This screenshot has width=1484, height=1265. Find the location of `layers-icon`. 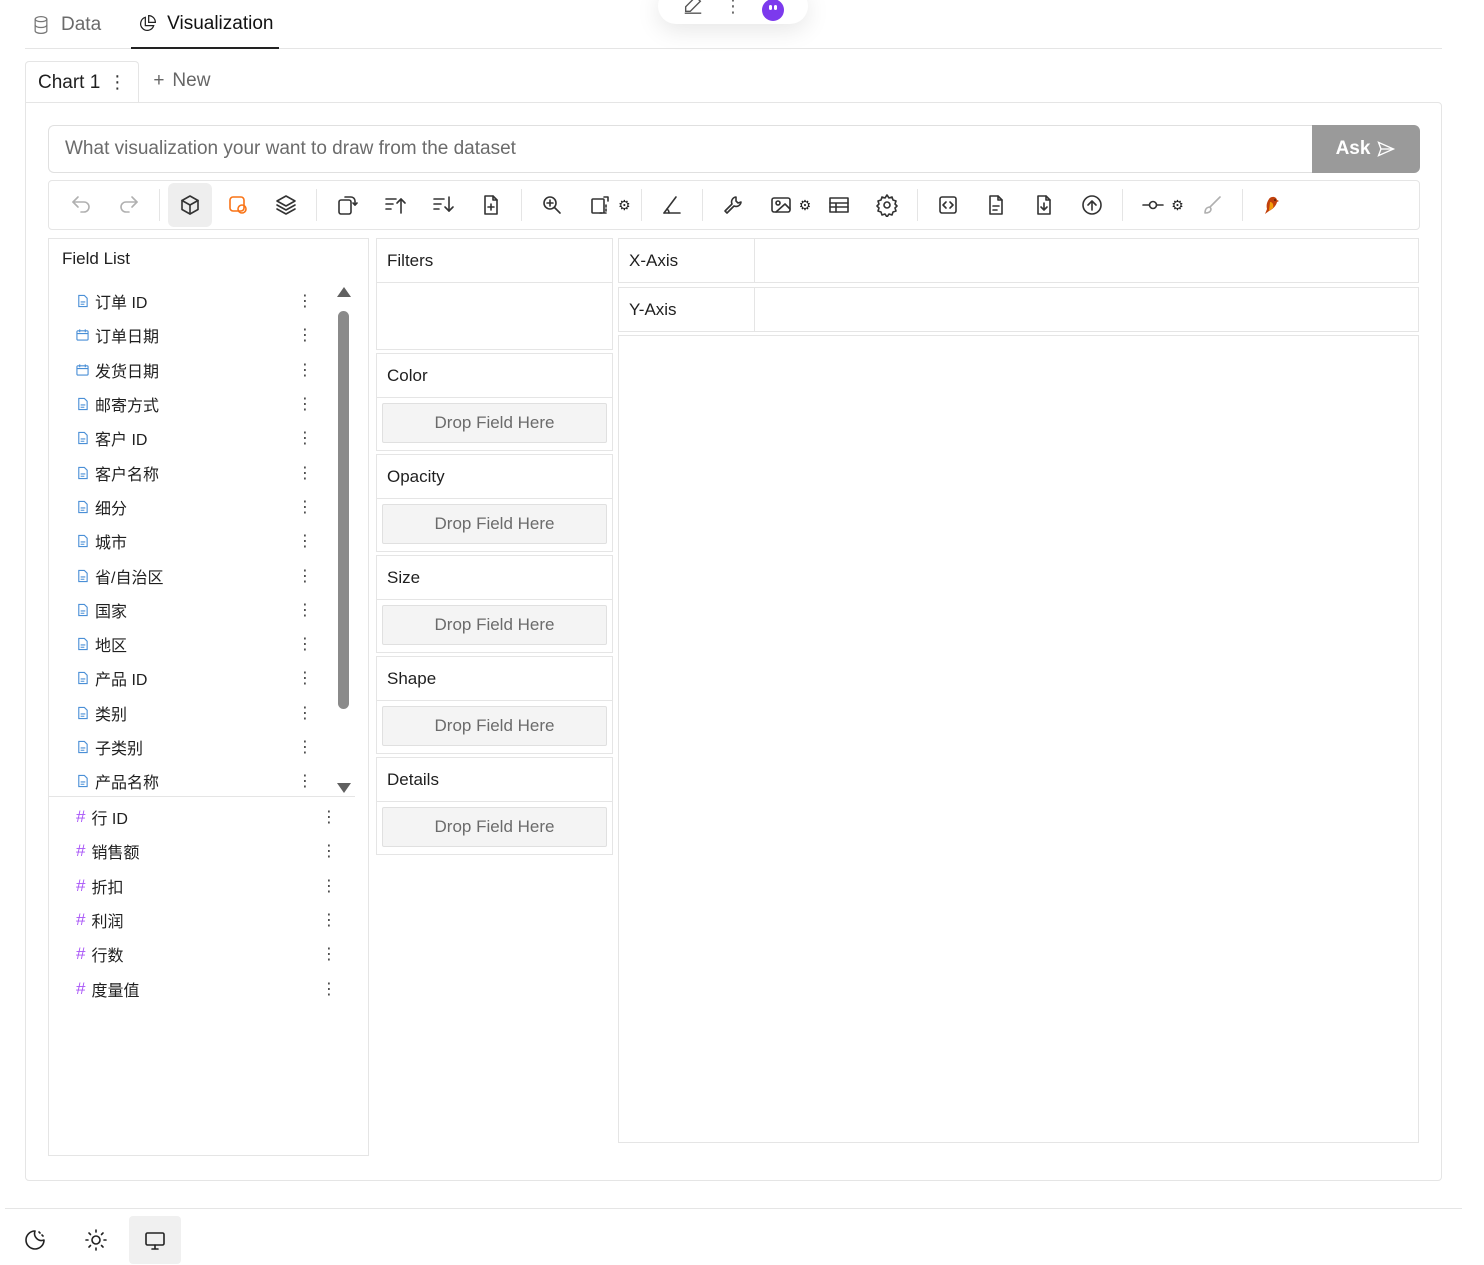

layers-icon is located at coordinates (286, 205).